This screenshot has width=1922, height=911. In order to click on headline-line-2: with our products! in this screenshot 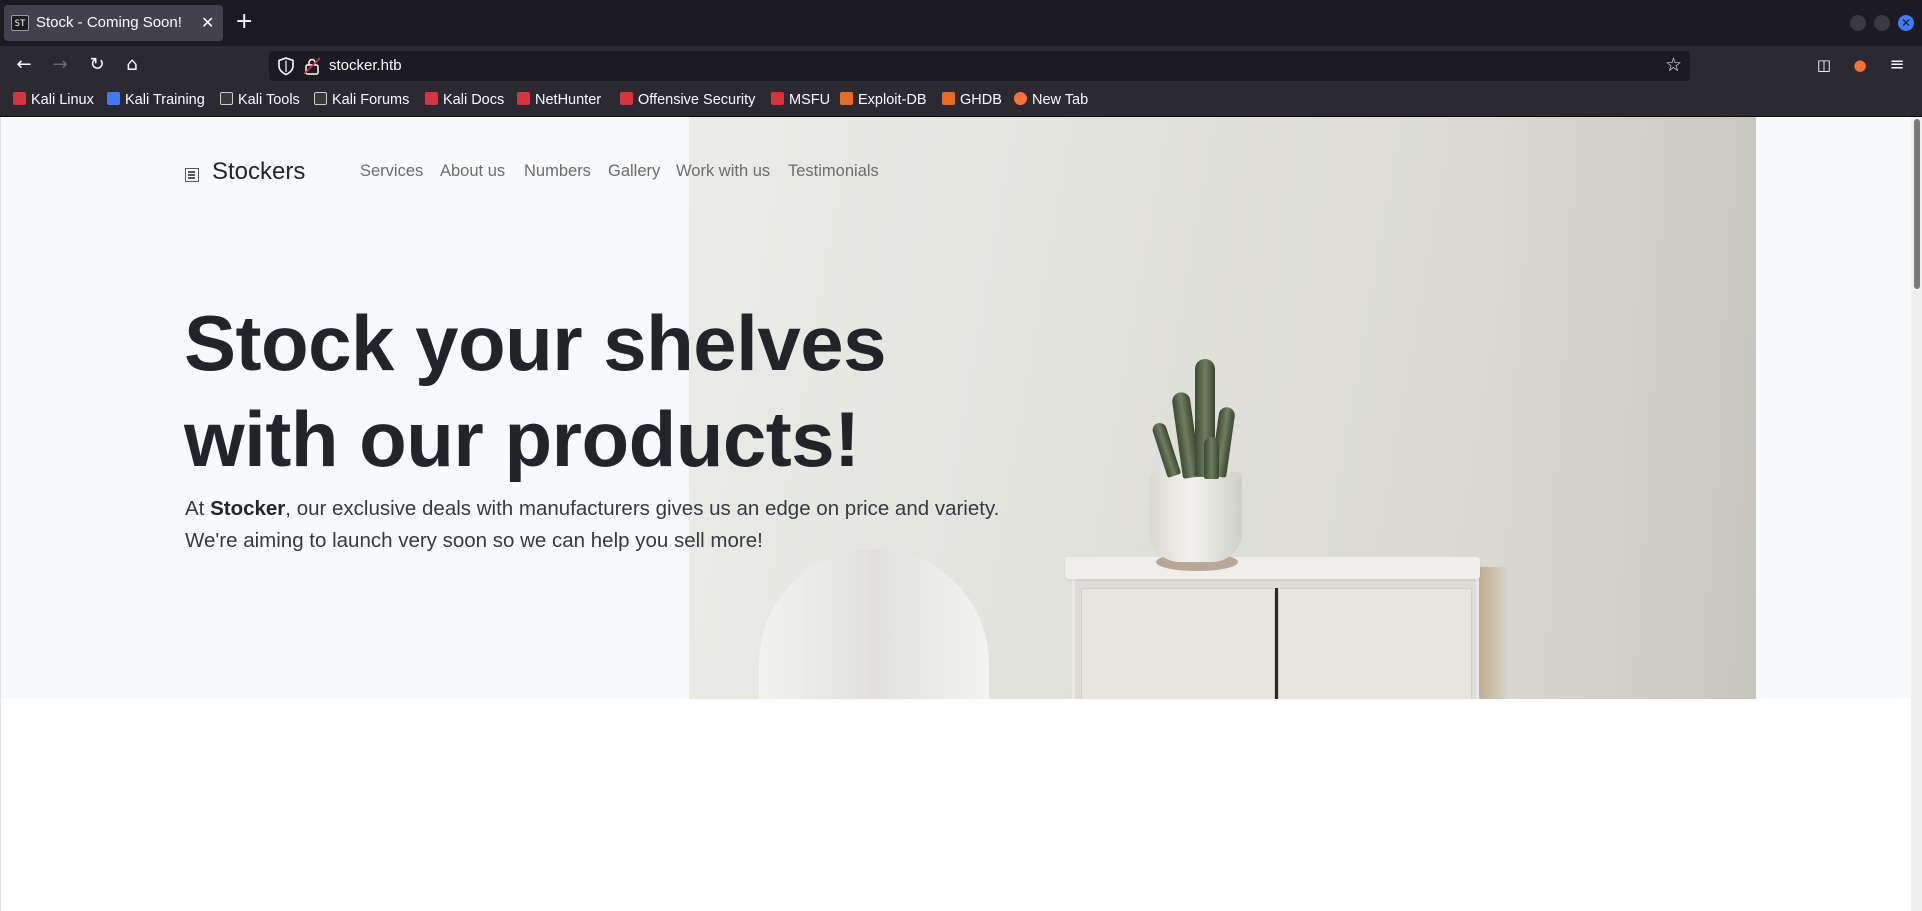, I will do `click(522, 439)`.